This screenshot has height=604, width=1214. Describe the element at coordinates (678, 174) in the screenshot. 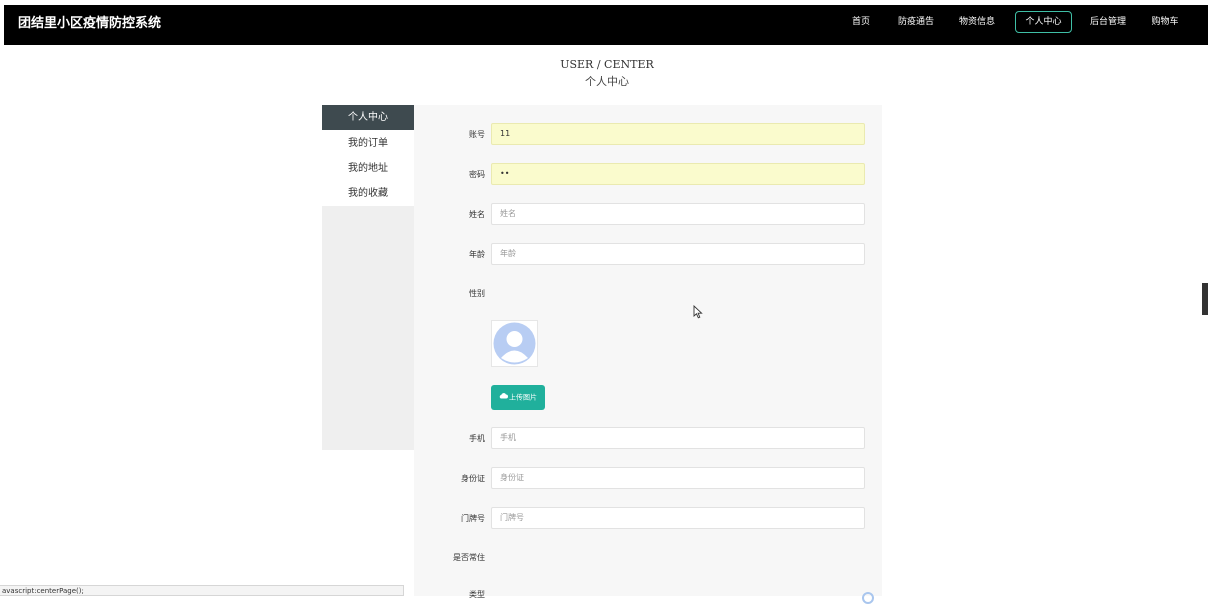

I see `password-input: ••` at that location.